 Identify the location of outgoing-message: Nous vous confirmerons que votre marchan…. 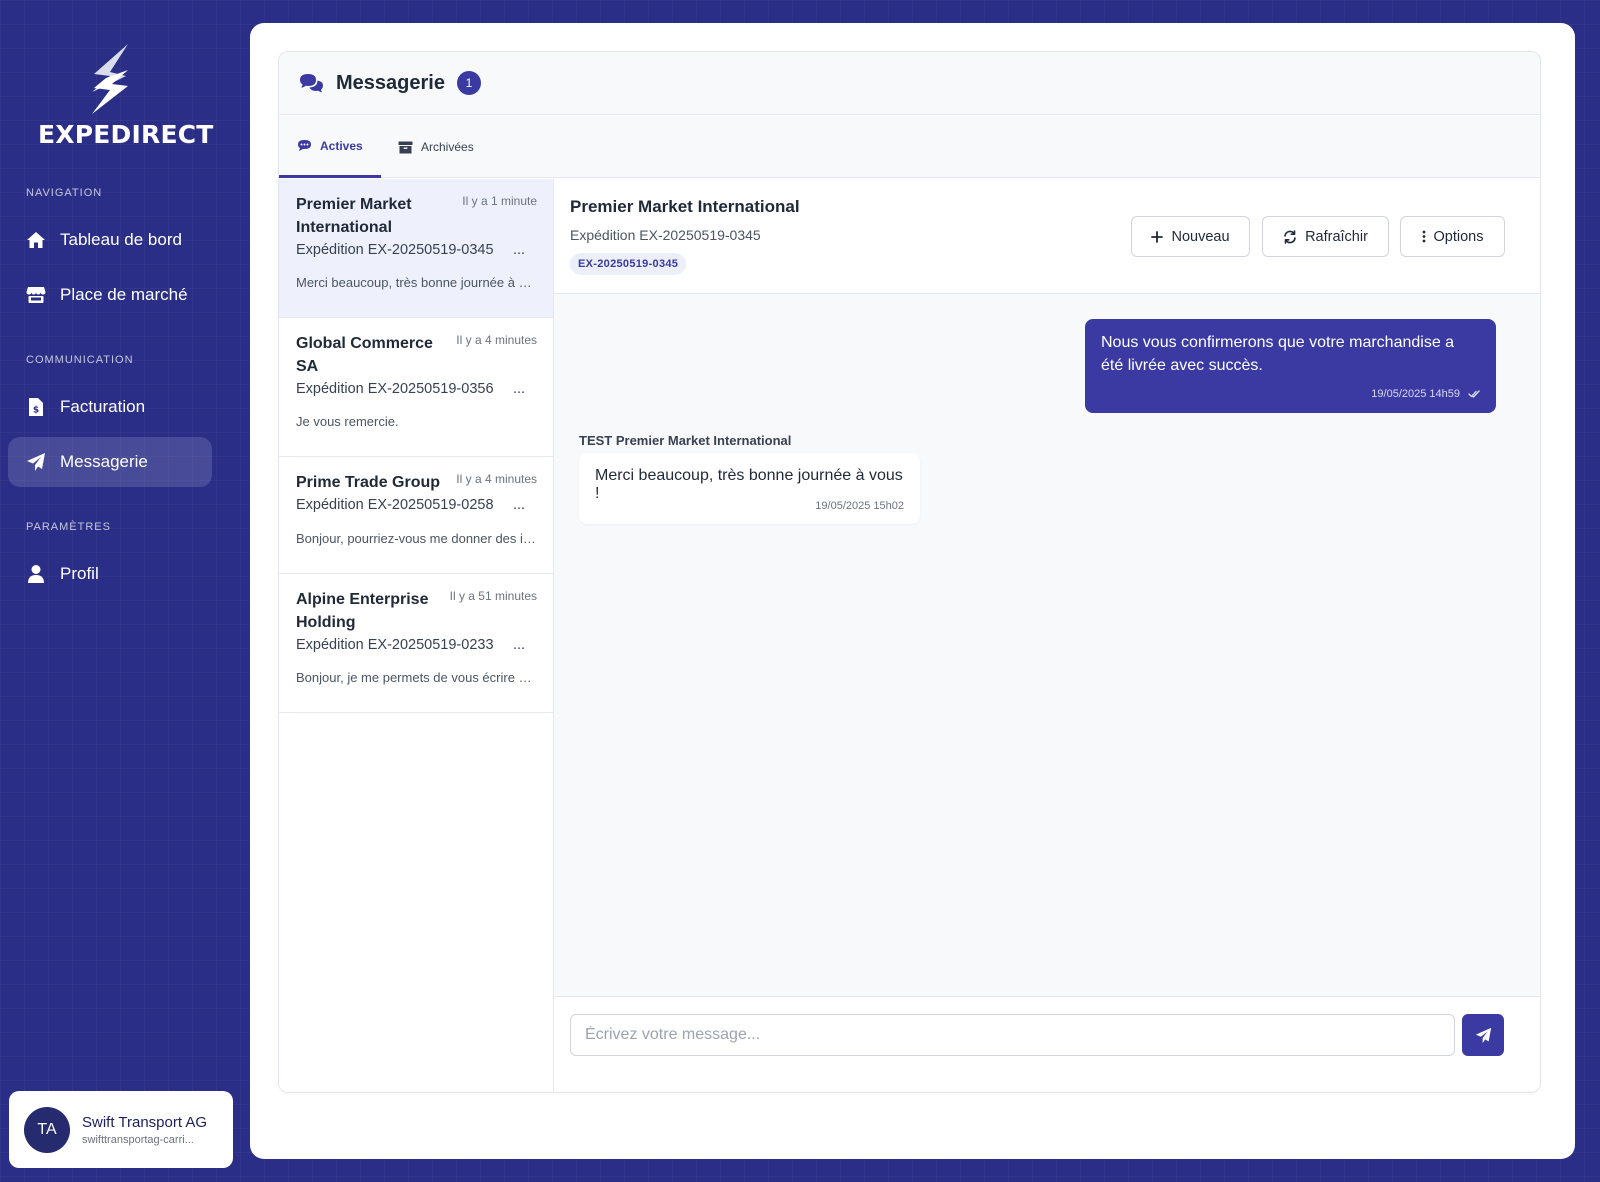
(1290, 366).